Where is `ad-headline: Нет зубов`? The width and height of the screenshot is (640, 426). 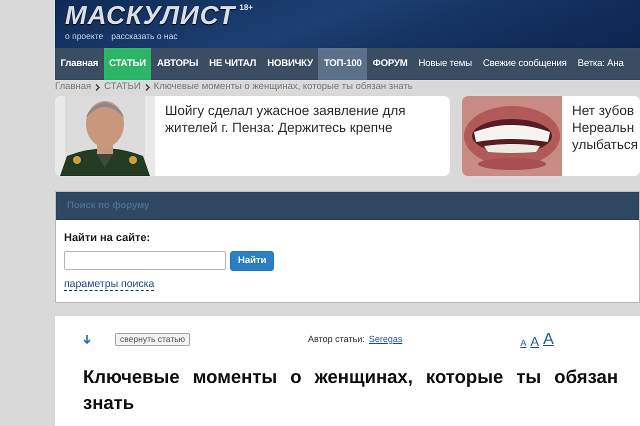 ad-headline: Нет зубов is located at coordinates (605, 110).